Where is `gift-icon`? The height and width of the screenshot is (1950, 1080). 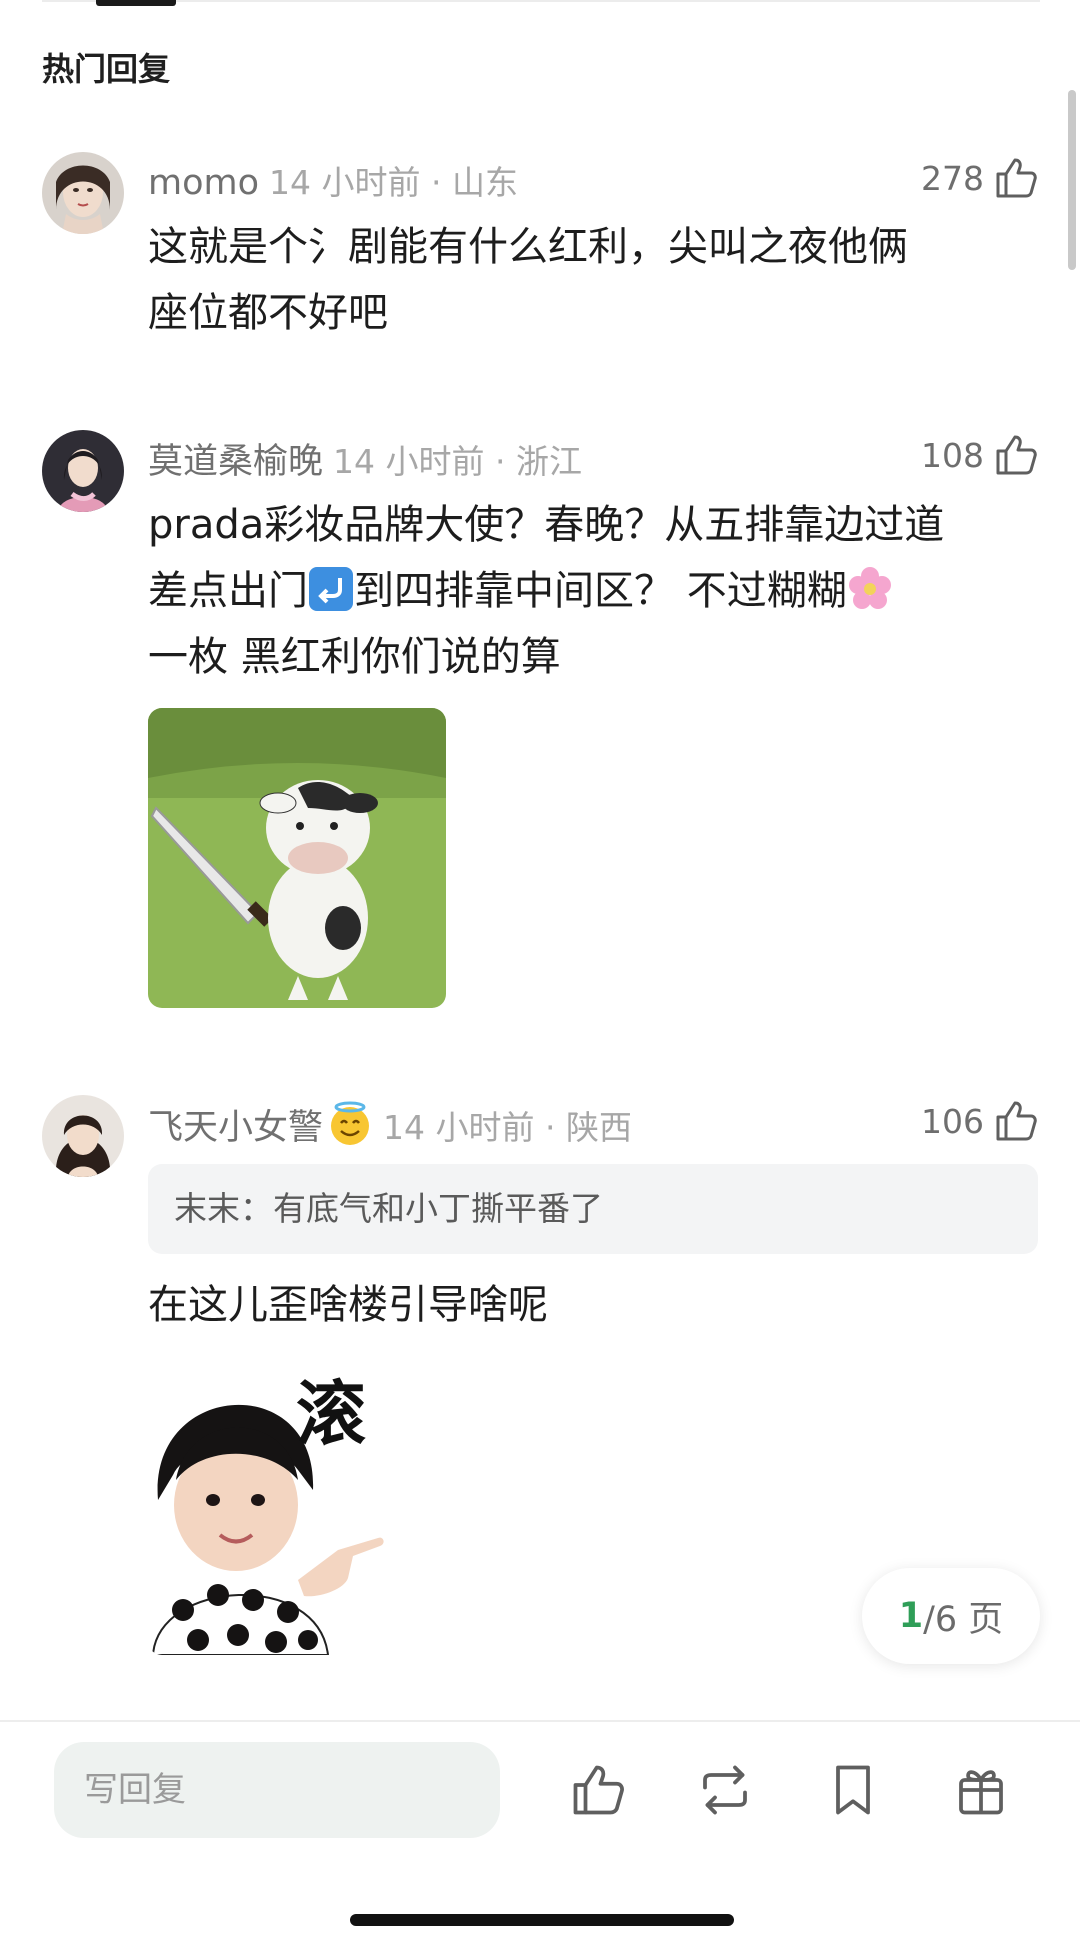 gift-icon is located at coordinates (981, 1792).